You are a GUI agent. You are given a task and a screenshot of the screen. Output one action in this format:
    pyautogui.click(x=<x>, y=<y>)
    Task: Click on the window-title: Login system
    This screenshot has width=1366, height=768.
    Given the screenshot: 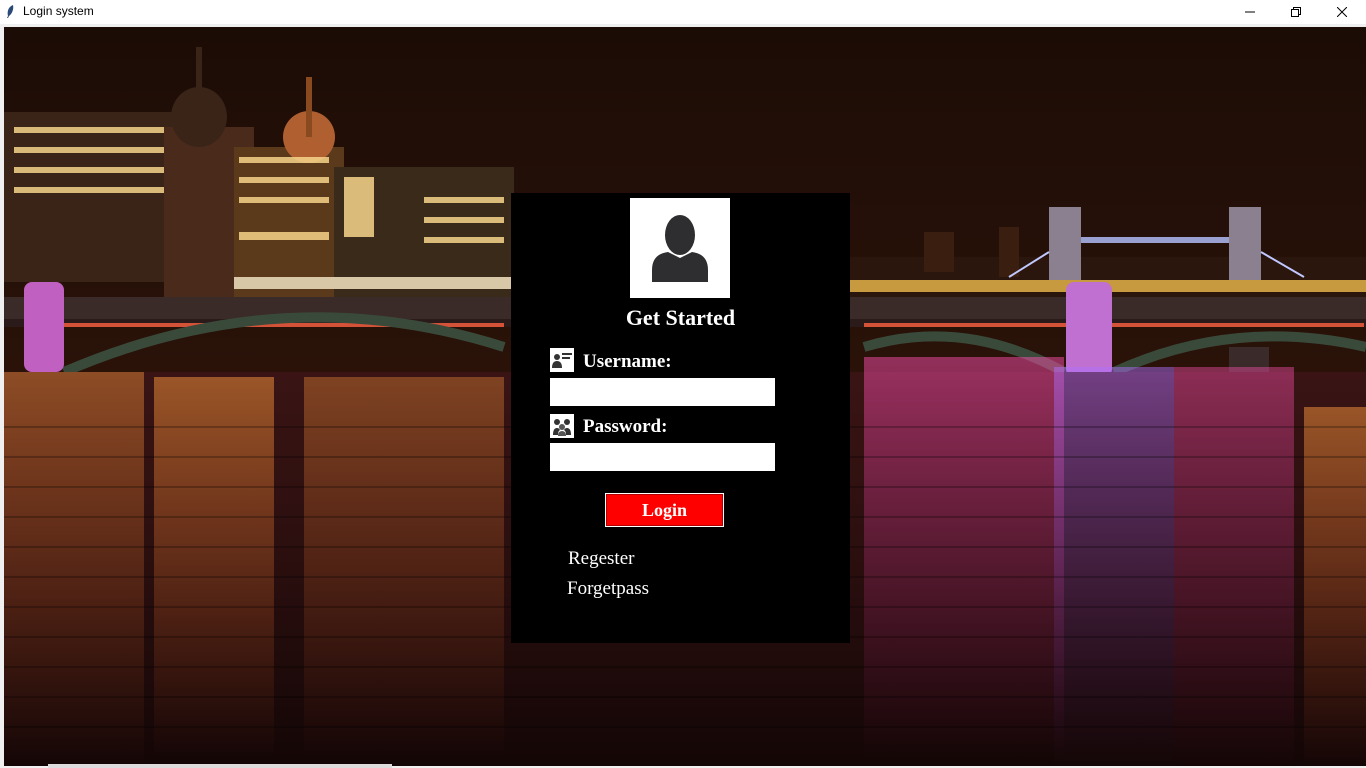 What is the action you would take?
    pyautogui.click(x=58, y=11)
    